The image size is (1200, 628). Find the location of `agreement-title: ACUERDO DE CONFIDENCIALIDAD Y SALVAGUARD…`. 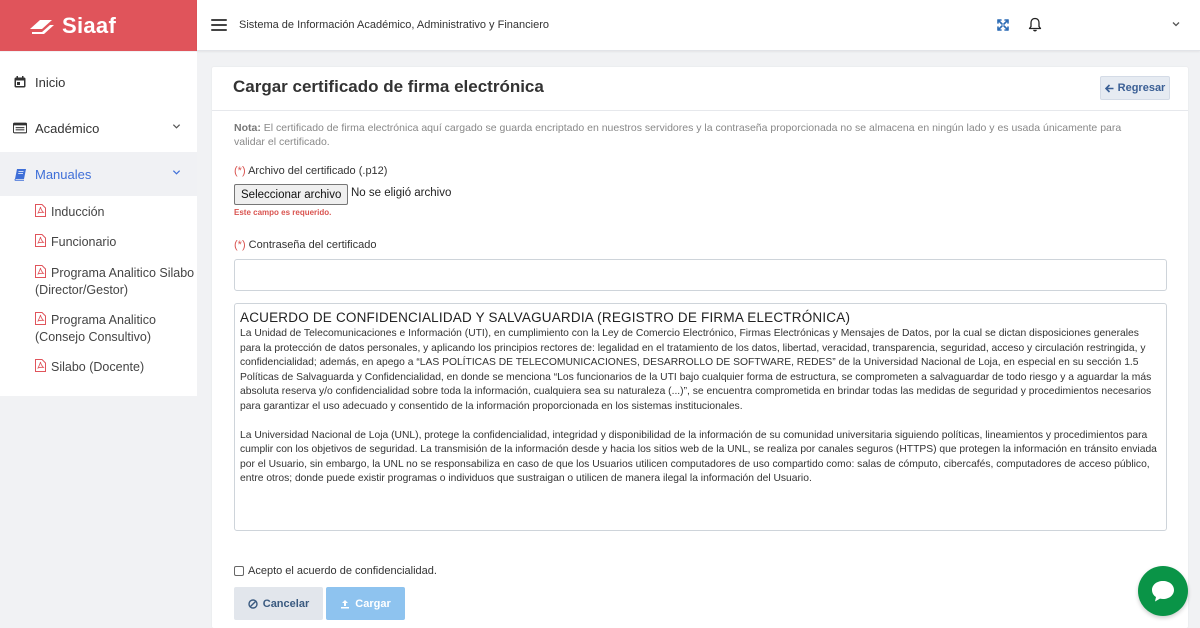

agreement-title: ACUERDO DE CONFIDENCIALIDAD Y SALVAGUARD… is located at coordinates (545, 317).